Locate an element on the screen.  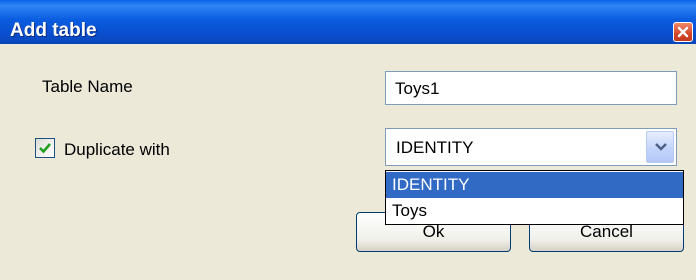
combo-selected-value: IDENTITY is located at coordinates (435, 147).